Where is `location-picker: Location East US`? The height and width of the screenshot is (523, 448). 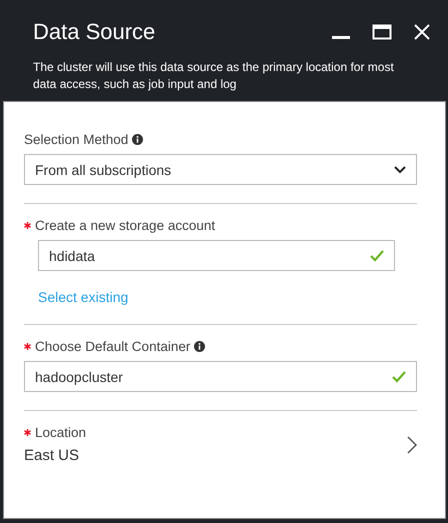 location-picker: Location East US is located at coordinates (220, 444).